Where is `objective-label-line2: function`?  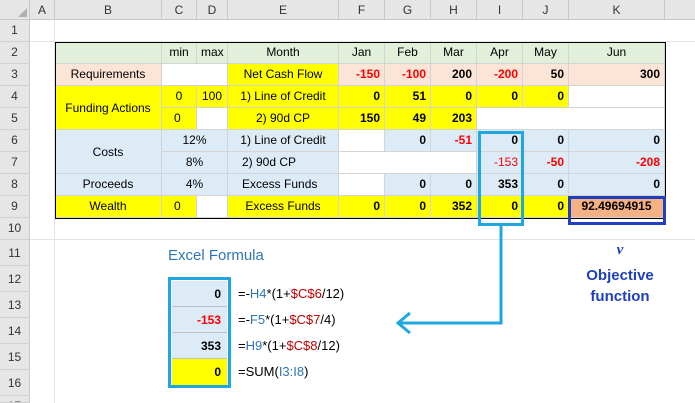 objective-label-line2: function is located at coordinates (620, 296).